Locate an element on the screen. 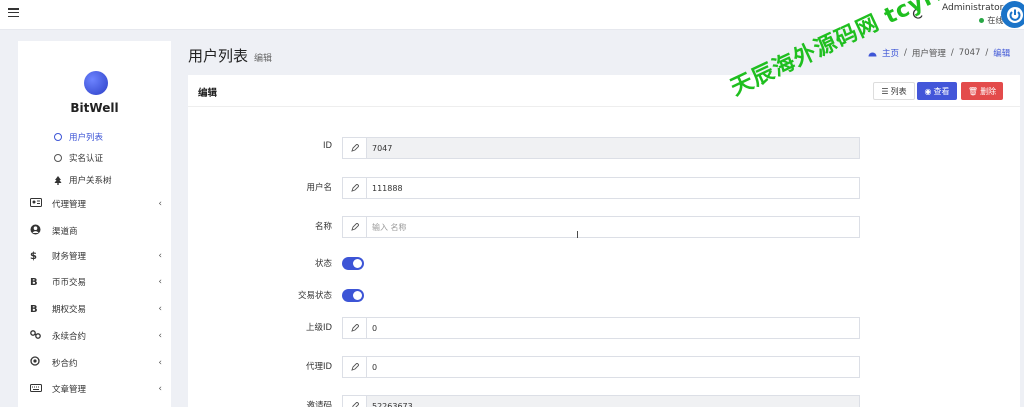 This screenshot has width=1024, height=407. form-row-name: 名称 输入 名称 is located at coordinates (604, 227).